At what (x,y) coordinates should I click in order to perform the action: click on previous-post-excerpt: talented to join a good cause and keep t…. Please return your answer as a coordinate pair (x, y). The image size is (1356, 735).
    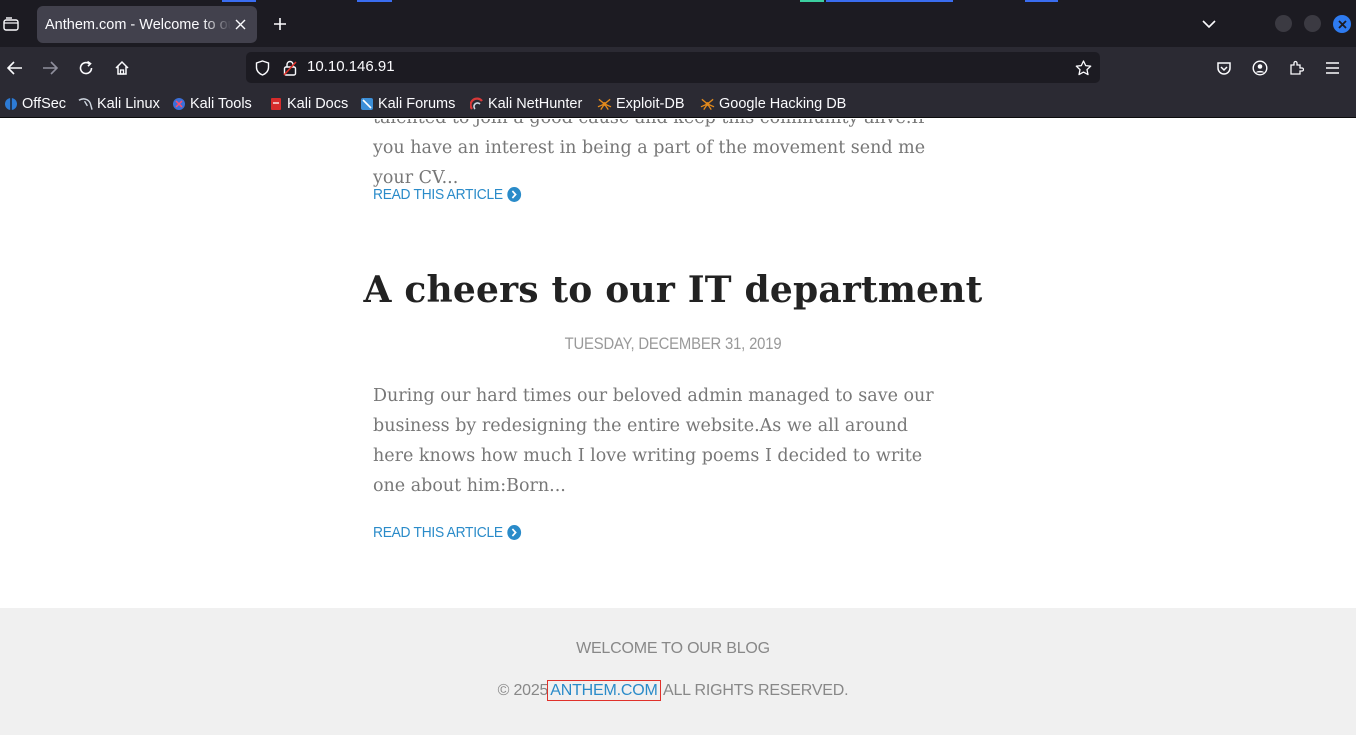
    Looking at the image, I should click on (649, 153).